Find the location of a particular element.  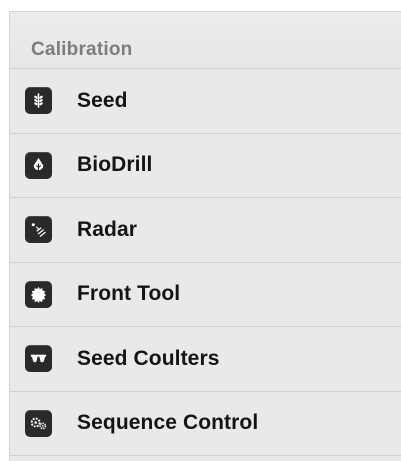

sidebar-item-label: Radar is located at coordinates (107, 229).